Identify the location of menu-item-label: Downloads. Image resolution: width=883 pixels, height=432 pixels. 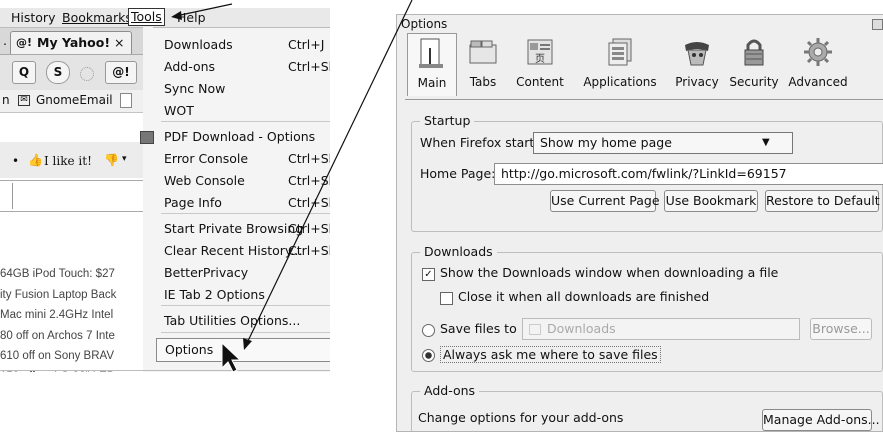
(198, 44).